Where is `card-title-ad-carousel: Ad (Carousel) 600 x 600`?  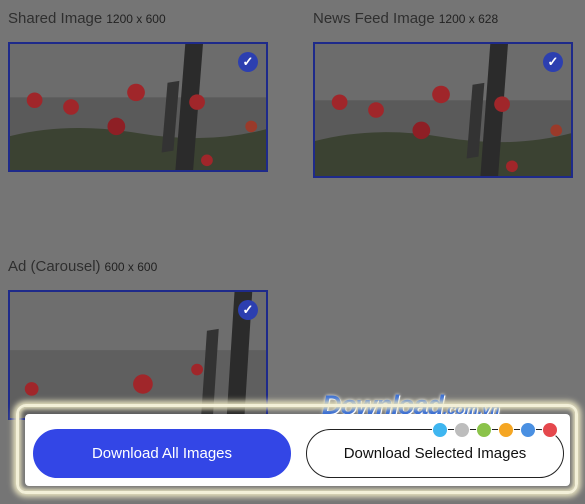
card-title-ad-carousel: Ad (Carousel) 600 x 600 is located at coordinates (82, 266).